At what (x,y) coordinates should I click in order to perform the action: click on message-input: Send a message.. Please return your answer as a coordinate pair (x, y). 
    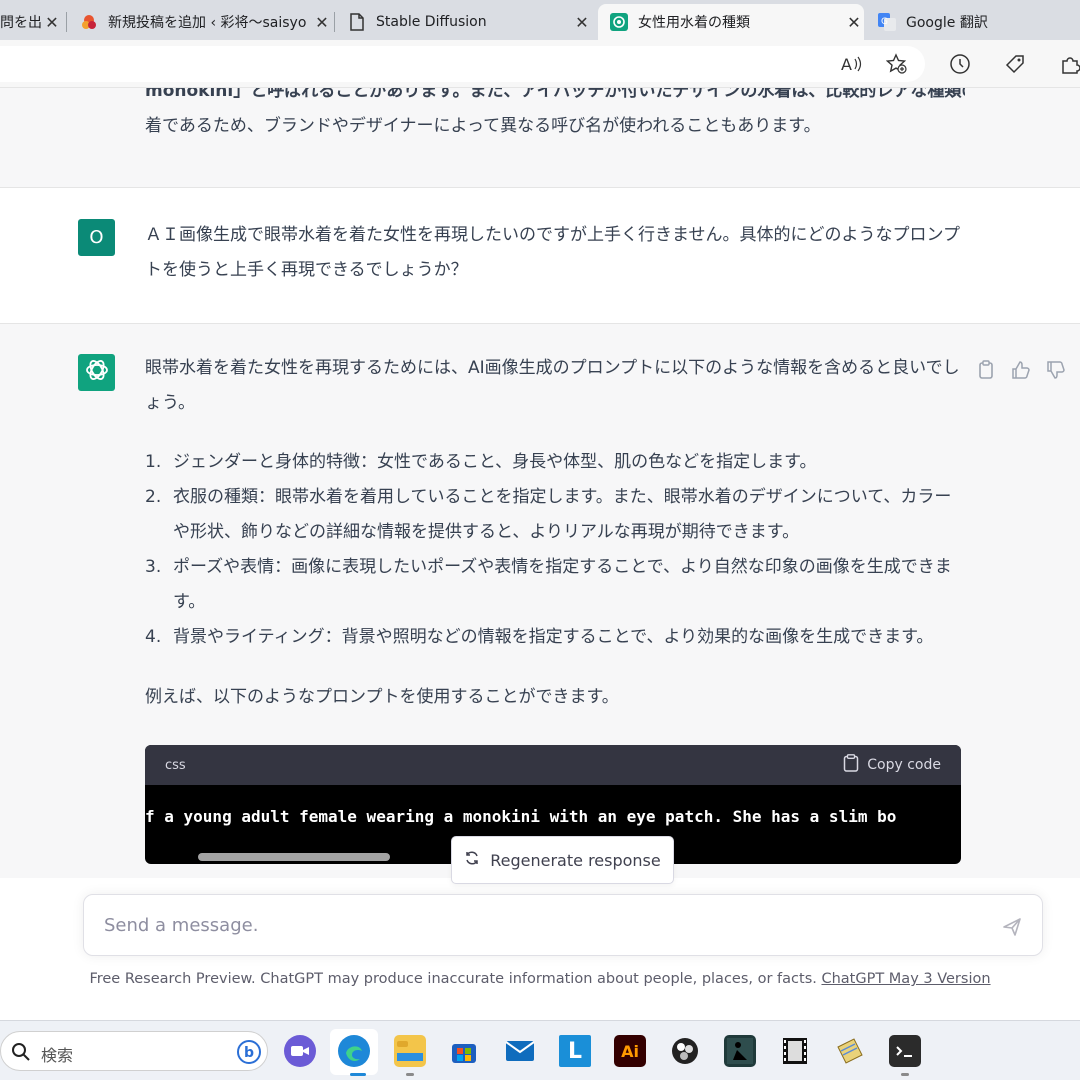
    Looking at the image, I should click on (563, 925).